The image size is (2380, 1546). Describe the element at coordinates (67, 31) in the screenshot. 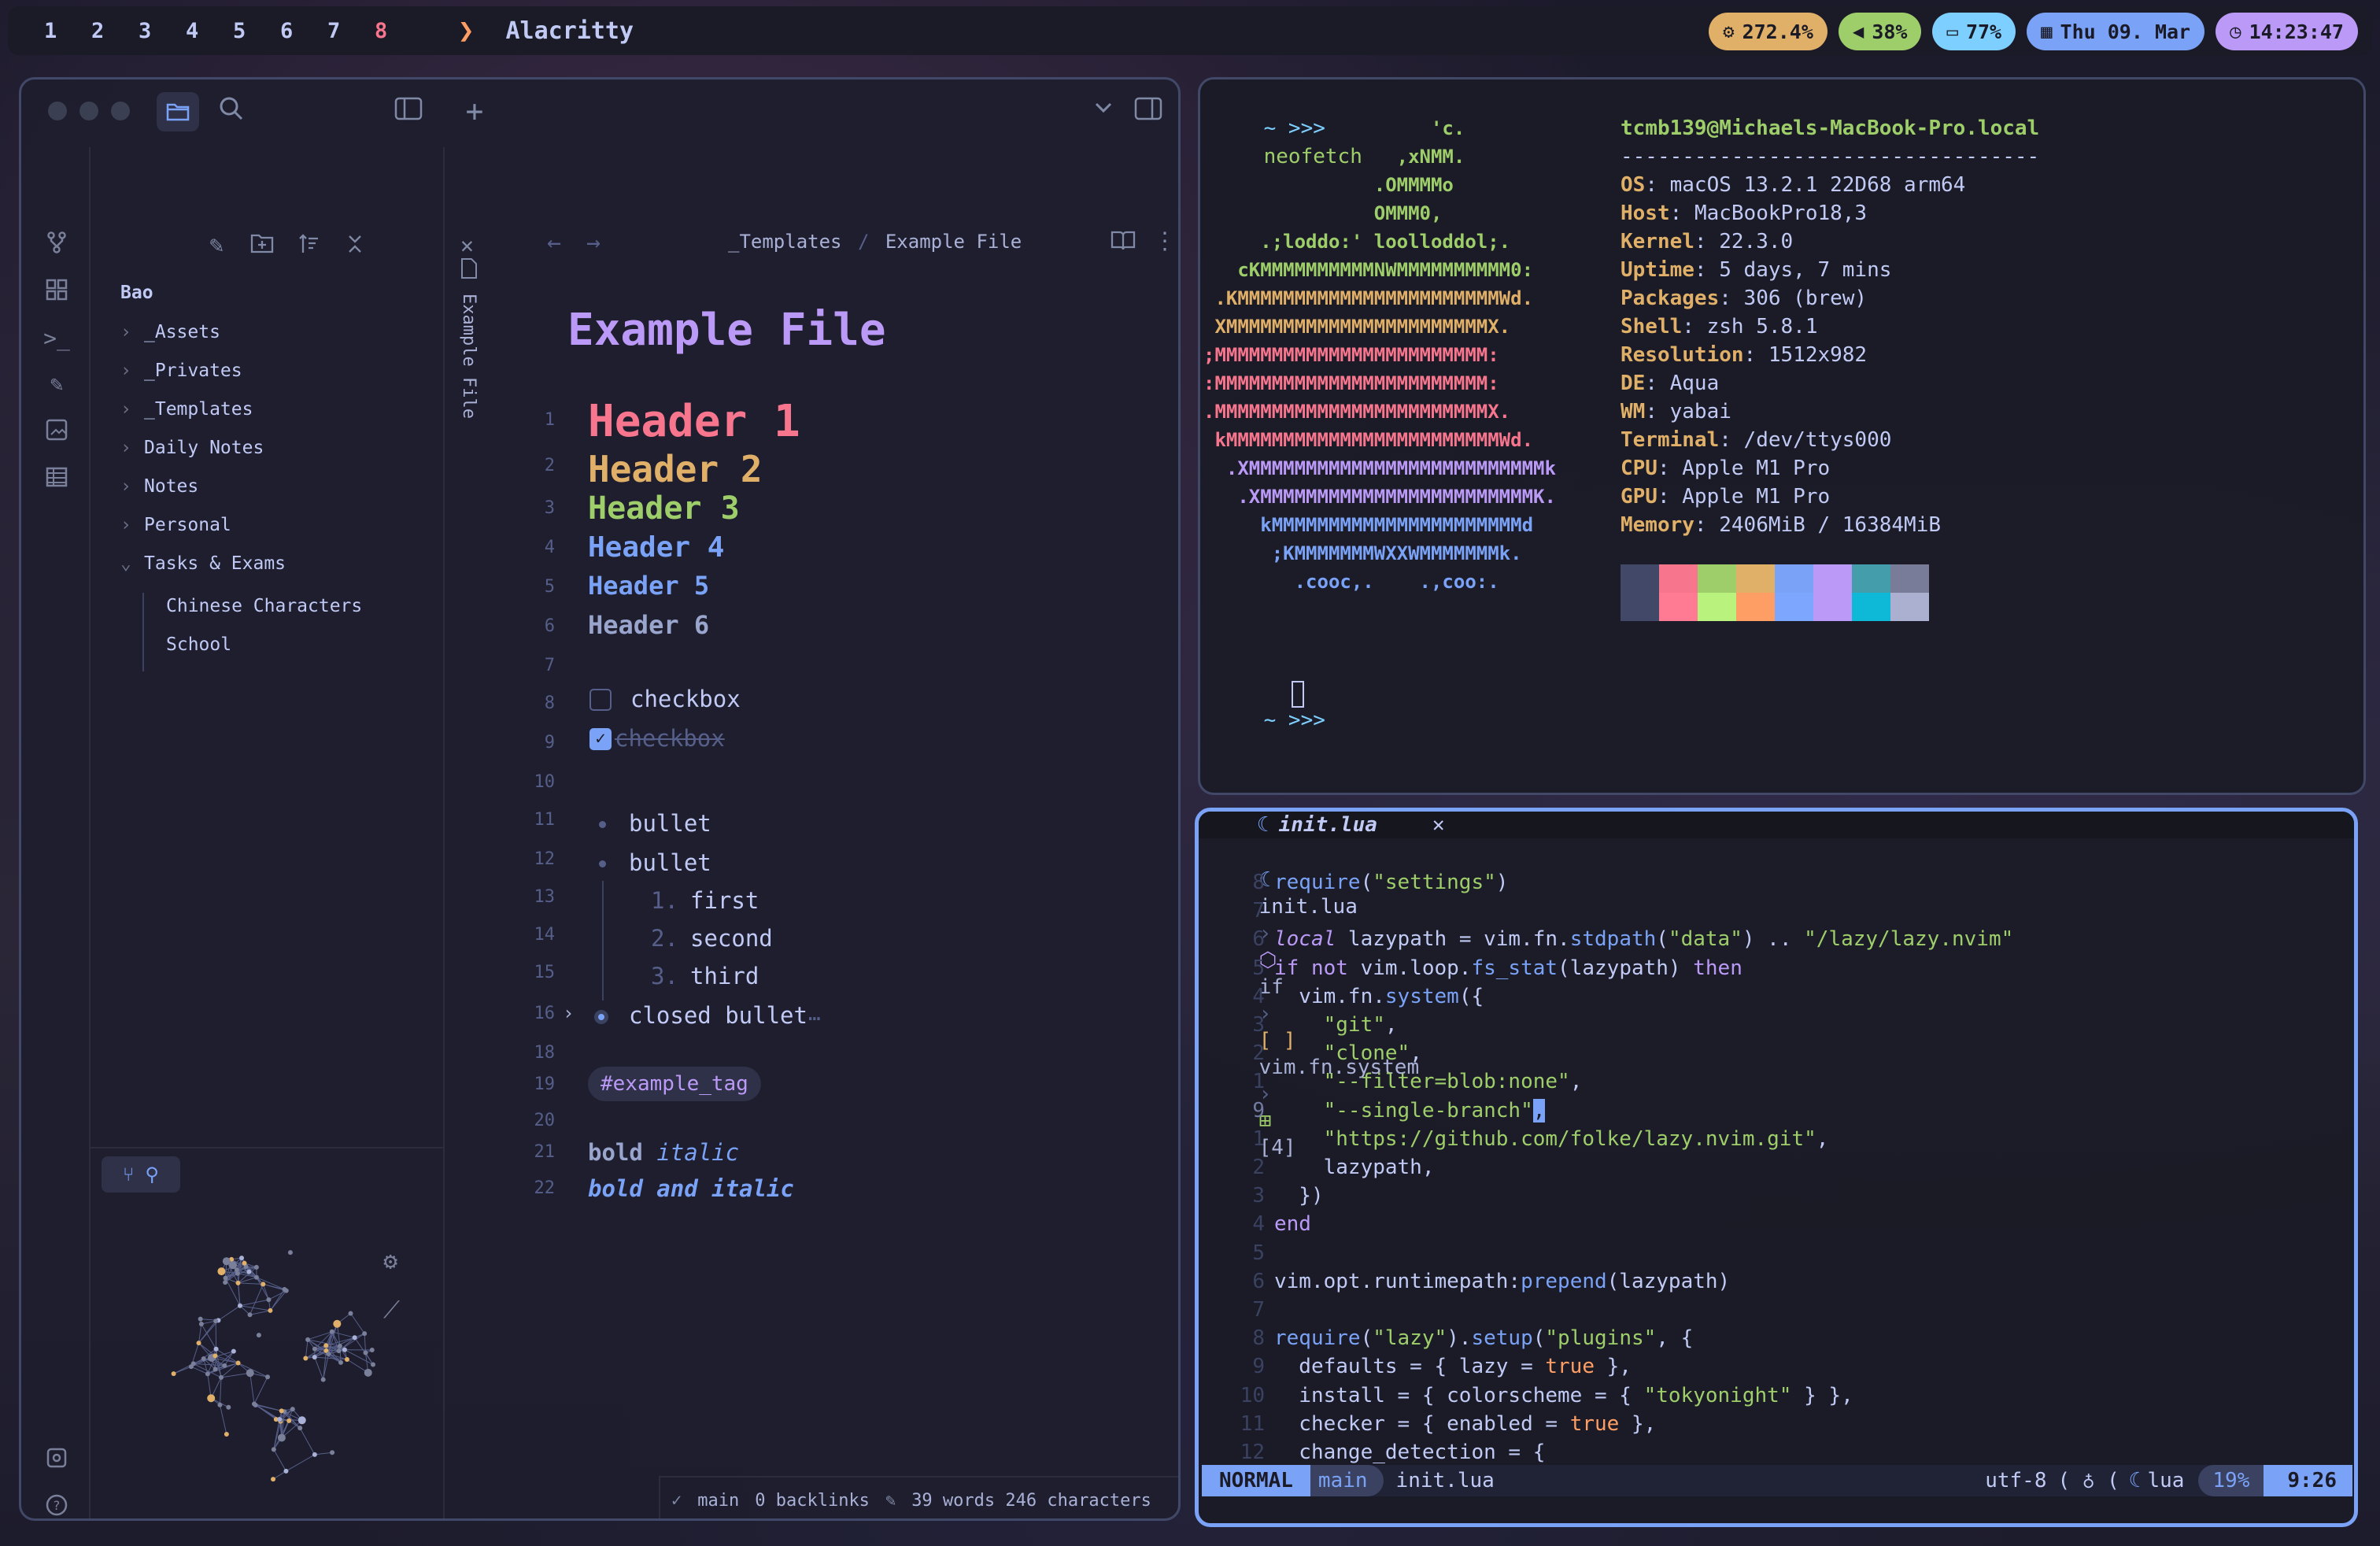

I see `workspace-1: 1` at that location.